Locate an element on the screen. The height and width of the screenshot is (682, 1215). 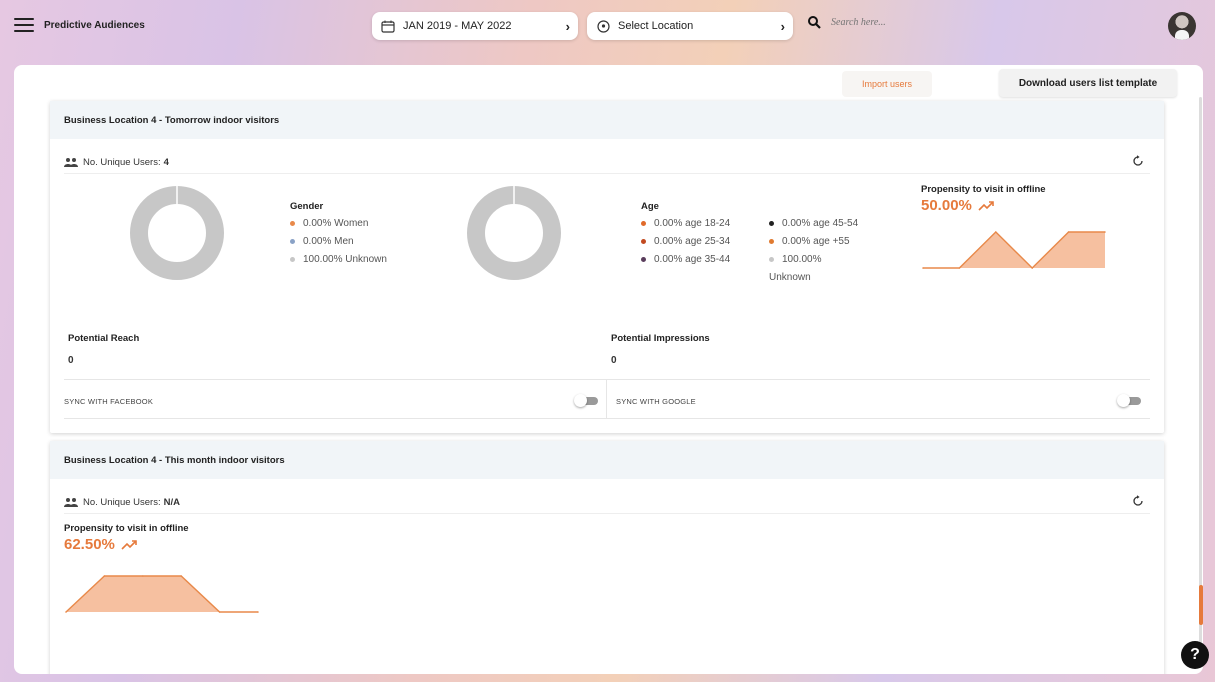
search-icon is located at coordinates (814, 22).